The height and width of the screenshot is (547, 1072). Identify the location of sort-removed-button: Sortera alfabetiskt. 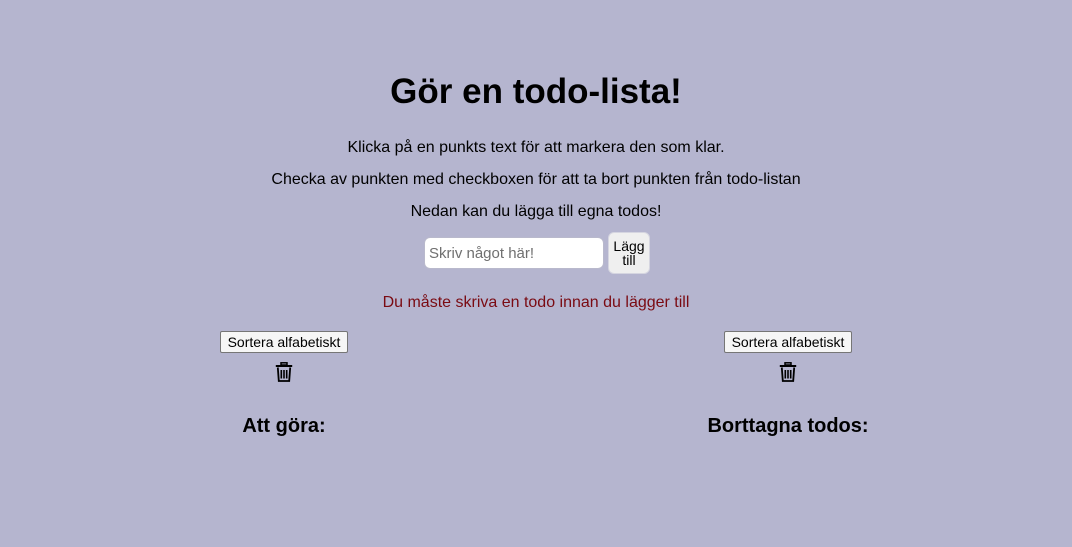
(788, 342).